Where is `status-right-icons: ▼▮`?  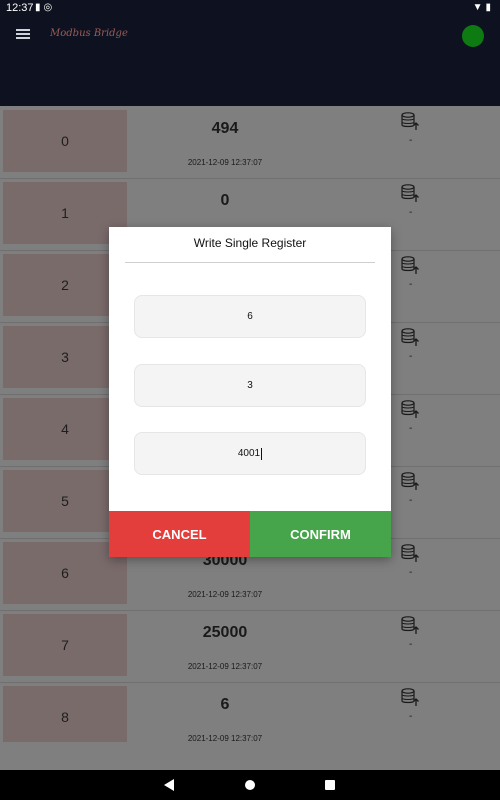
status-right-icons: ▼▮ is located at coordinates (483, 7).